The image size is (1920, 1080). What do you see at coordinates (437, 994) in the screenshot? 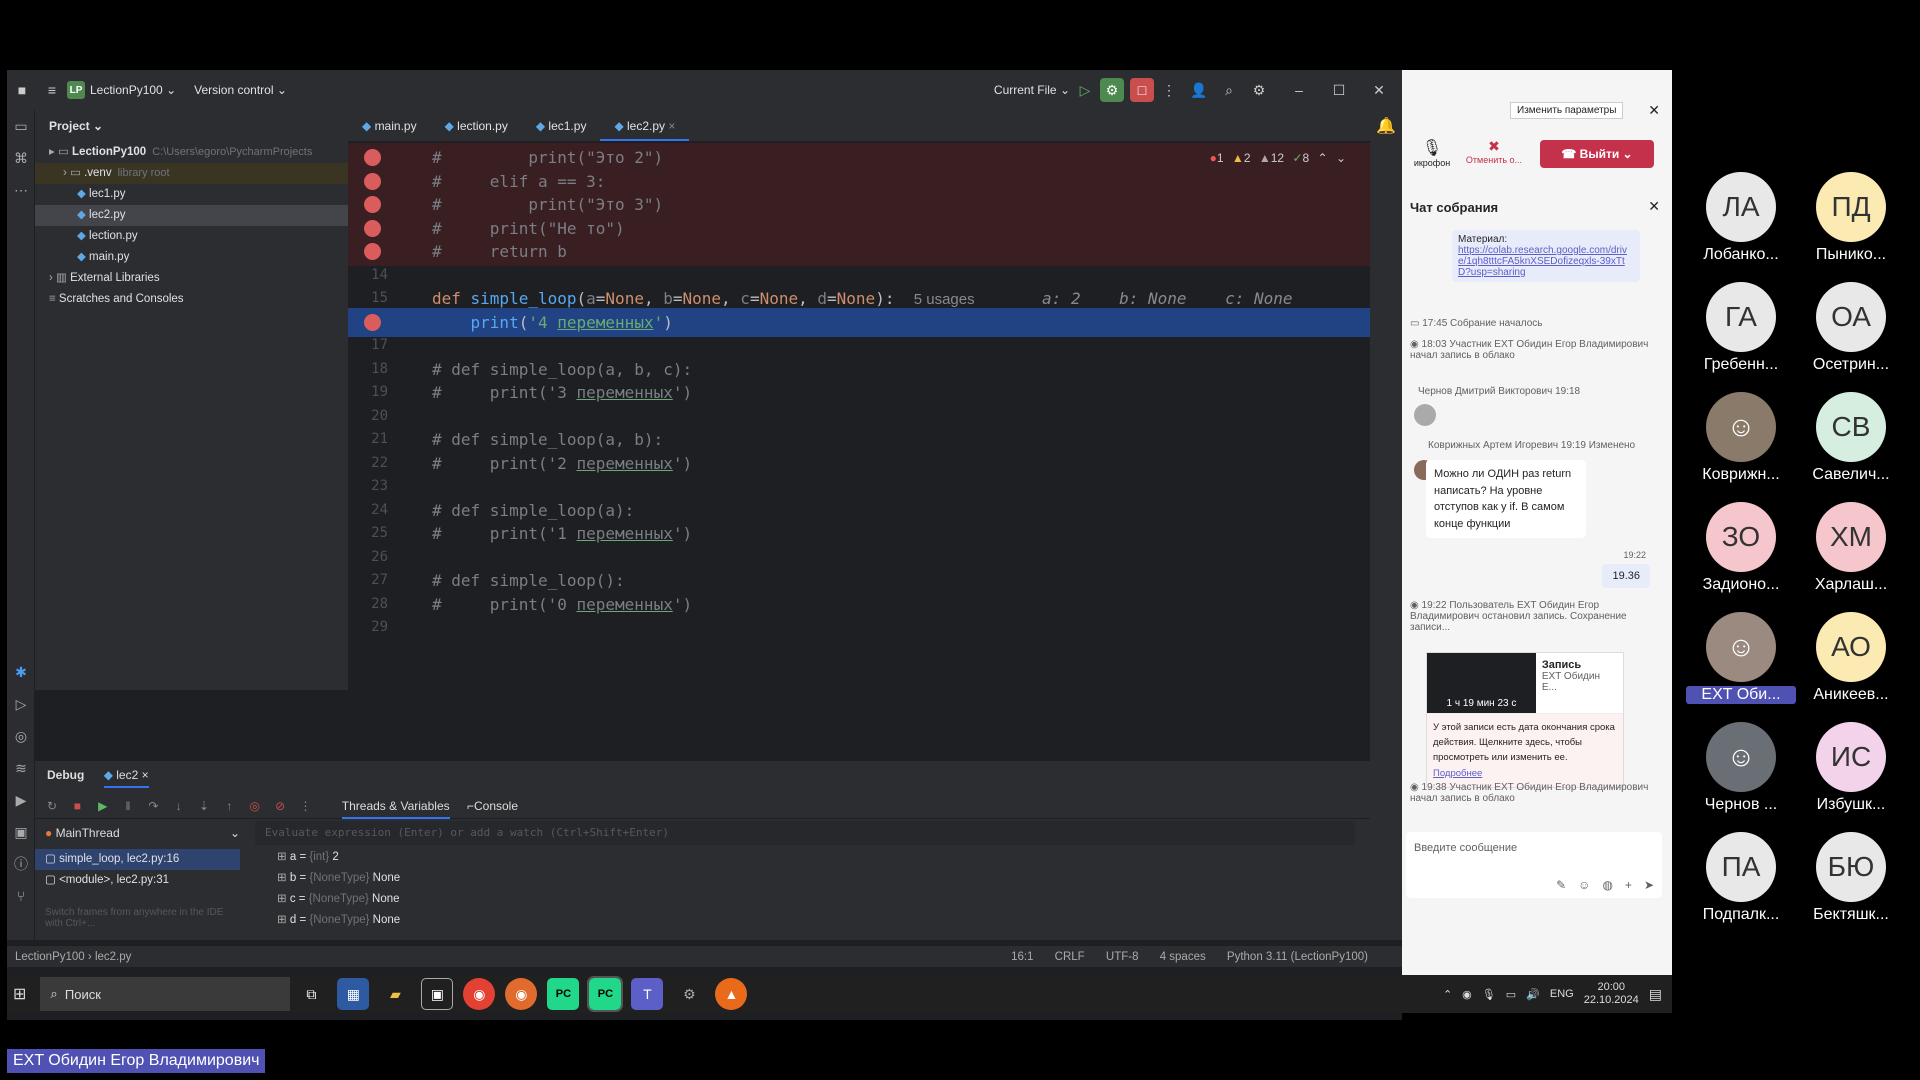
I see `terminal-app-icon: ▣` at bounding box center [437, 994].